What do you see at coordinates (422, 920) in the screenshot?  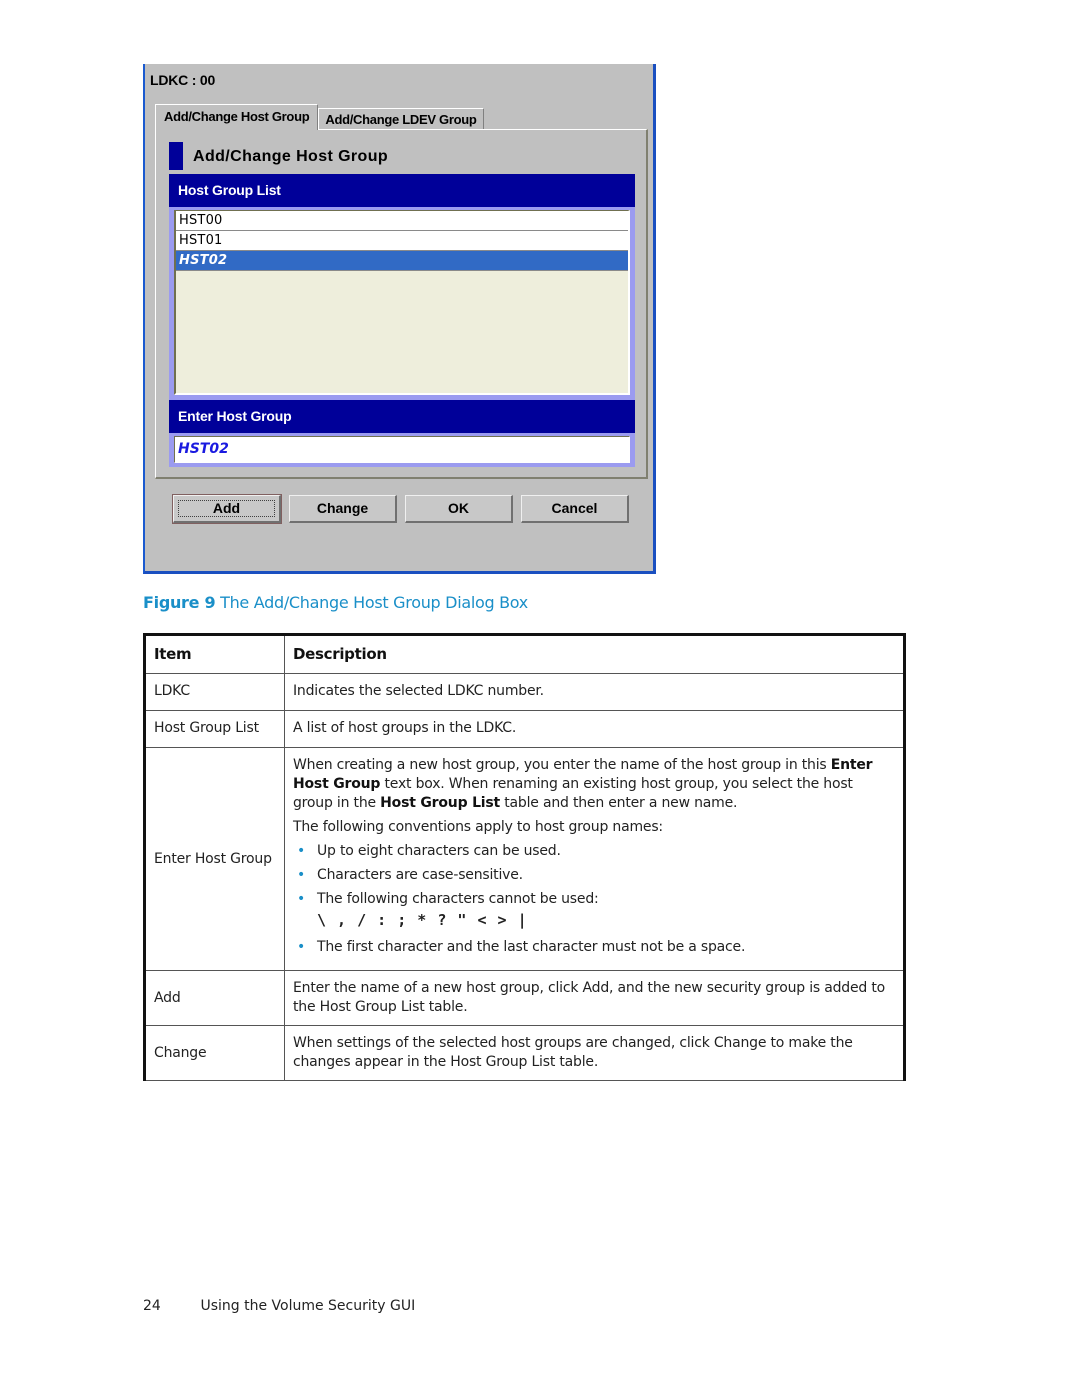 I see `forbidden-characters: \ , / : ; * ? " < > |` at bounding box center [422, 920].